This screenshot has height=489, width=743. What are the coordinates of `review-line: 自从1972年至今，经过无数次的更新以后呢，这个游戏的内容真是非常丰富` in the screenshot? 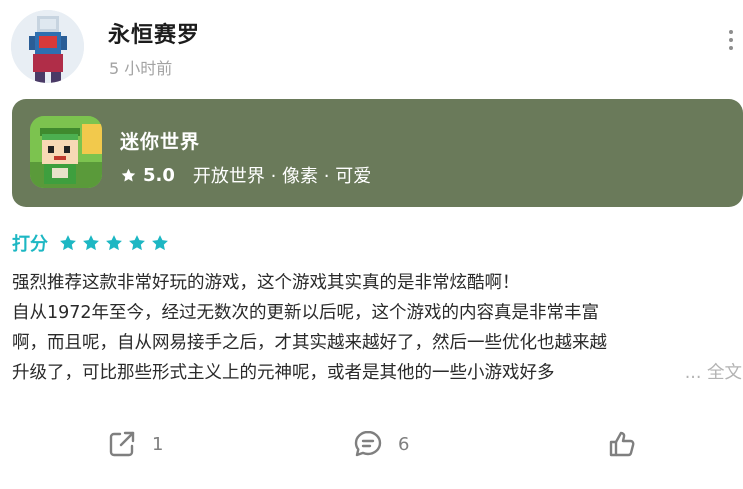 It's located at (306, 313).